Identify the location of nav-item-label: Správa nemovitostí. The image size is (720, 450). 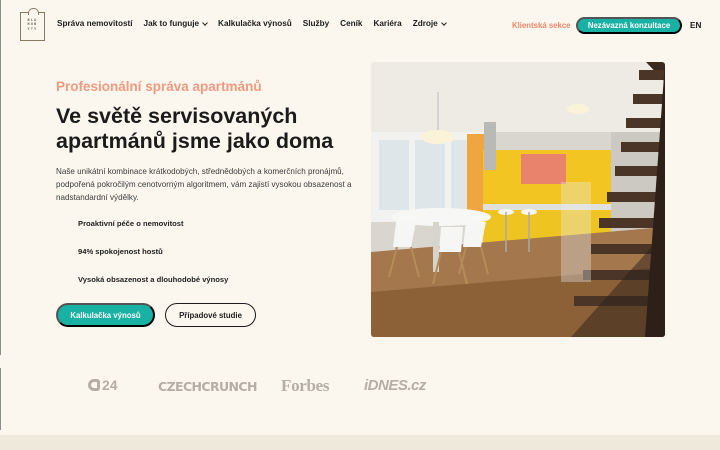
(95, 23).